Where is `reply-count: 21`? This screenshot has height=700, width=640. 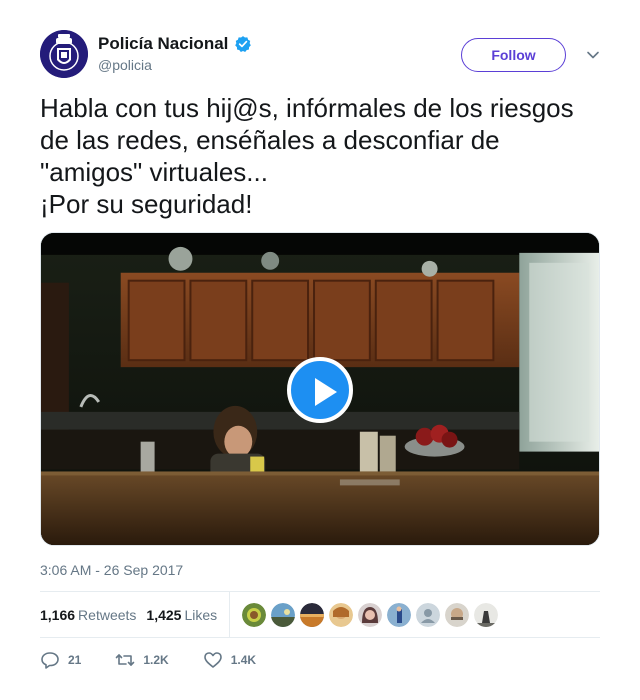
reply-count: 21 is located at coordinates (75, 660).